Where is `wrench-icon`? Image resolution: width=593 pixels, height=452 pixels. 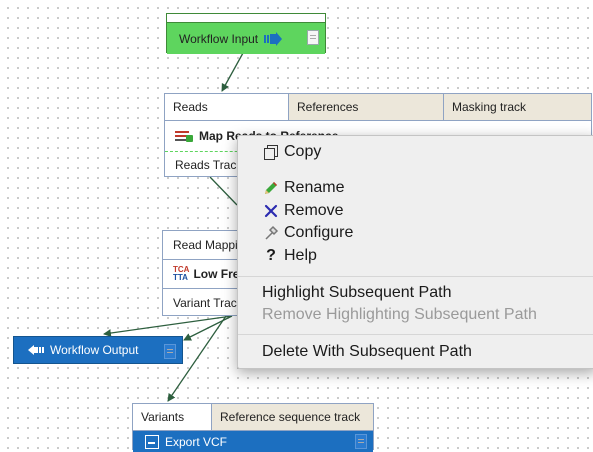 wrench-icon is located at coordinates (271, 233).